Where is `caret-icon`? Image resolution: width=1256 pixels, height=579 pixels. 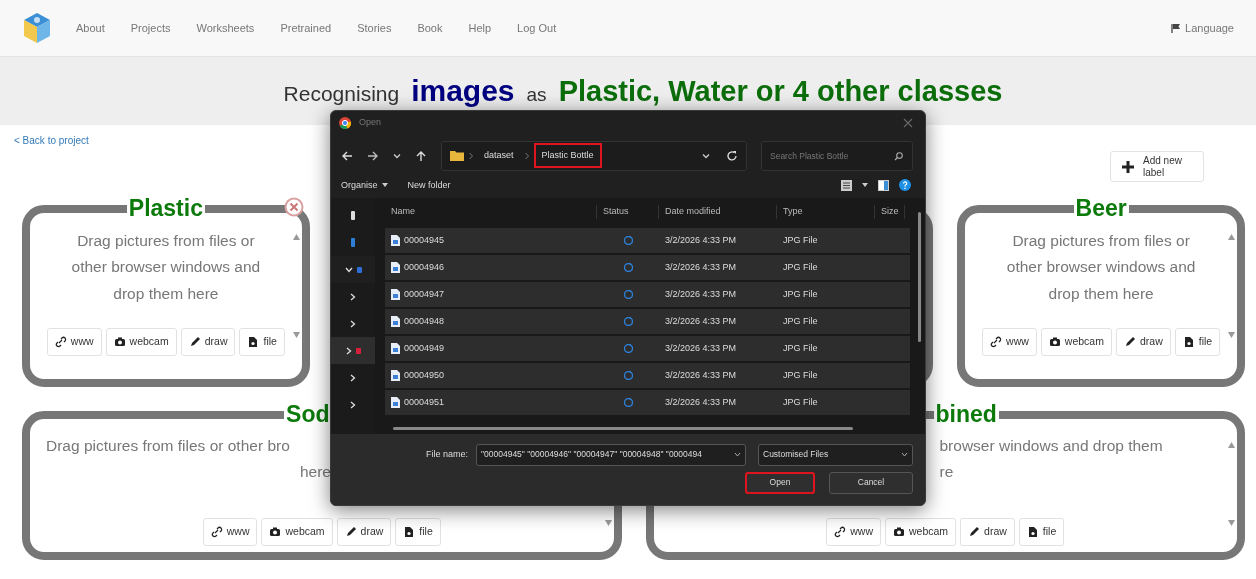
caret-icon is located at coordinates (865, 185).